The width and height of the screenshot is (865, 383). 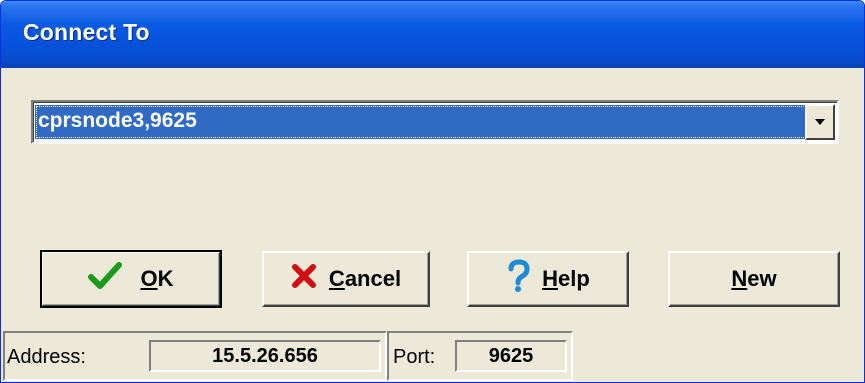 I want to click on port-panel: Port: 9625, so click(x=480, y=356).